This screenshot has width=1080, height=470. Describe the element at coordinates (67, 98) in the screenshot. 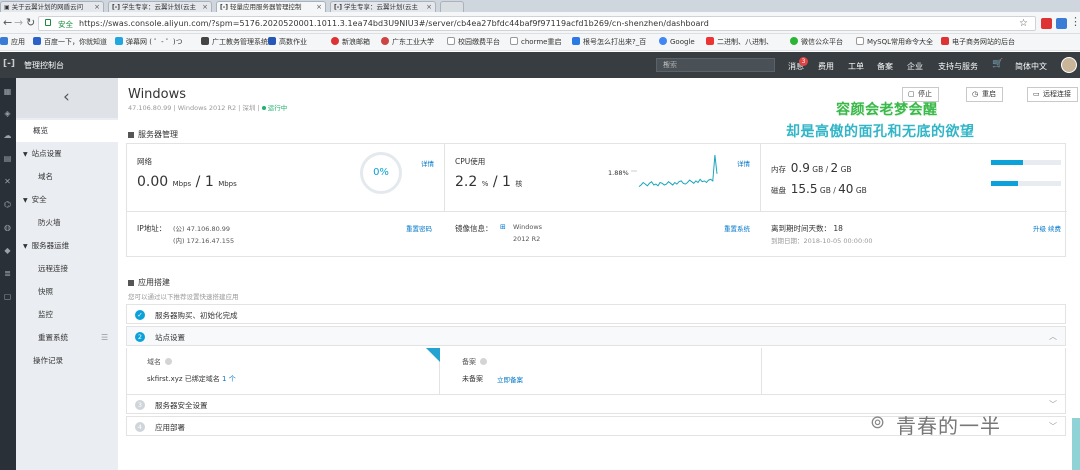

I see `back-button: ‹` at that location.